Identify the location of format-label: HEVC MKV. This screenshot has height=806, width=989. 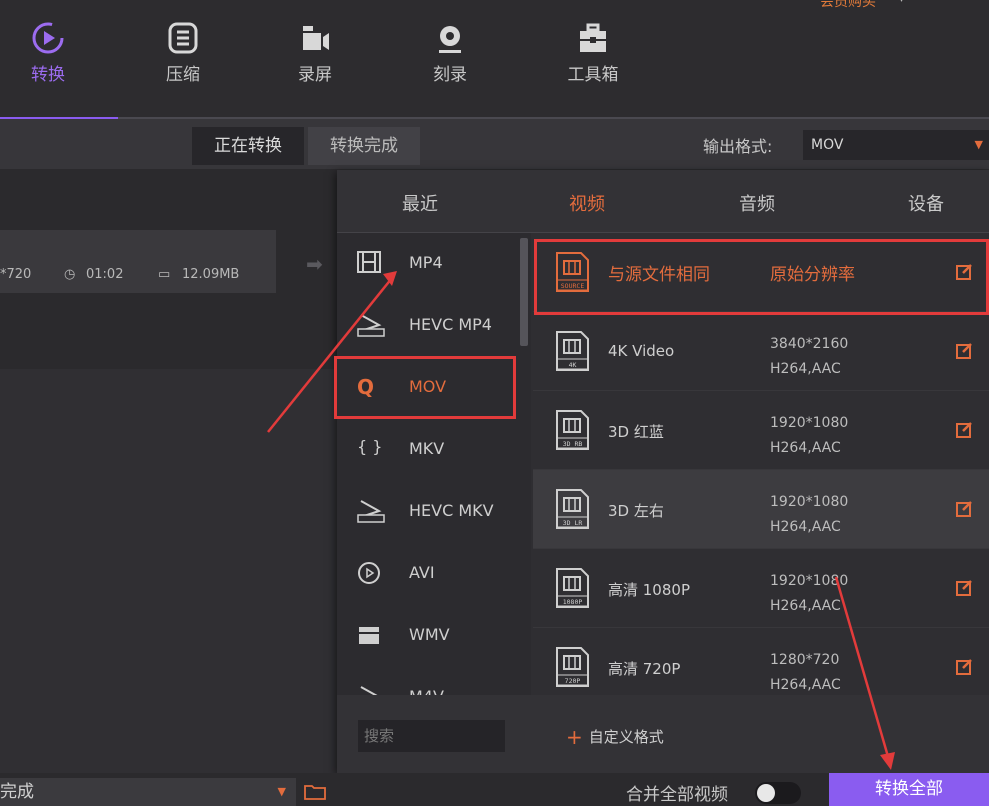
(451, 510).